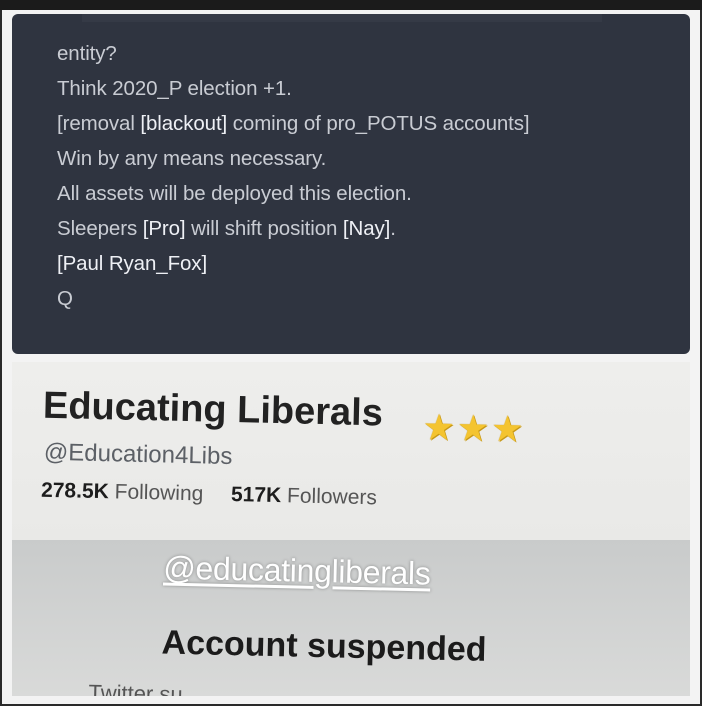 The image size is (702, 706). I want to click on bracket-highlight: [Nay], so click(366, 228).